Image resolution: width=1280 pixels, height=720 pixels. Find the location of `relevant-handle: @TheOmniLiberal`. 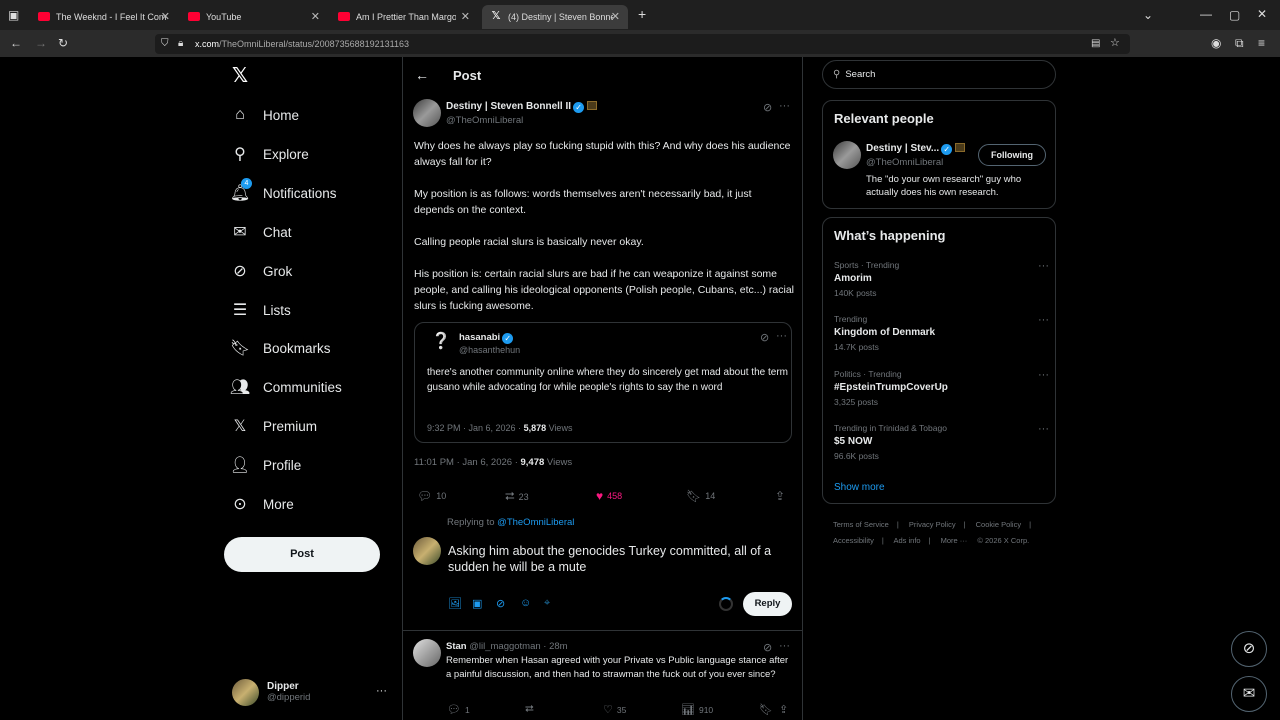

relevant-handle: @TheOmniLiberal is located at coordinates (904, 162).